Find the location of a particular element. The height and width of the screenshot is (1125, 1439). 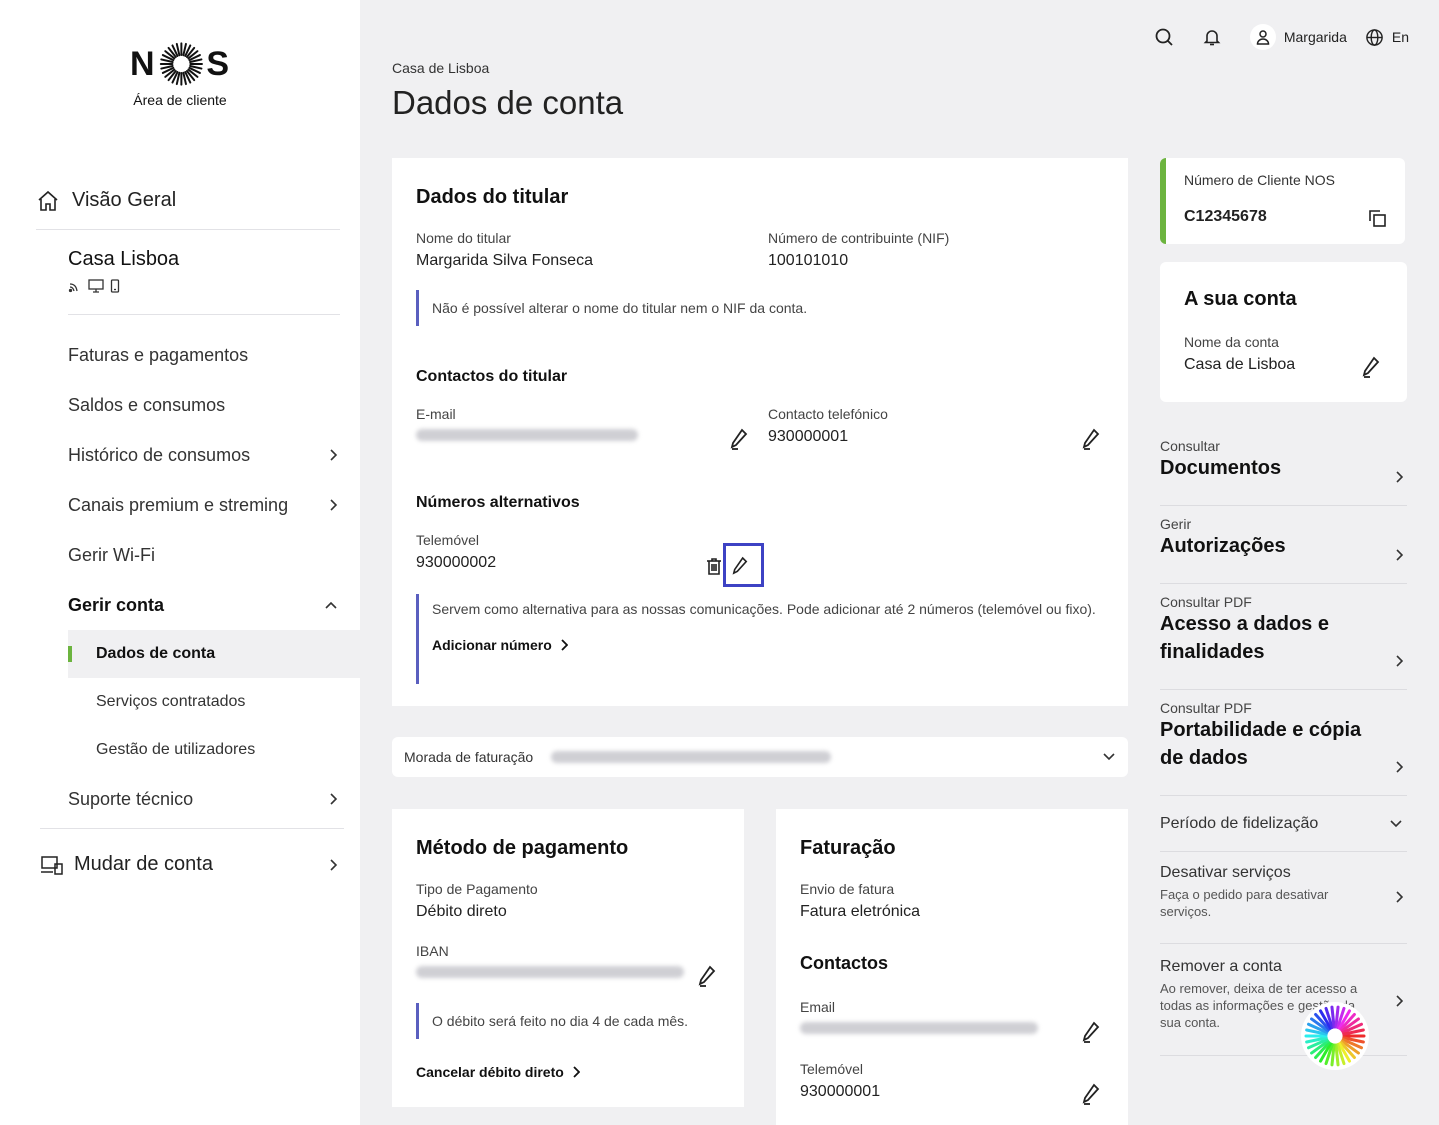

user-menu: Margarida is located at coordinates (1298, 37).